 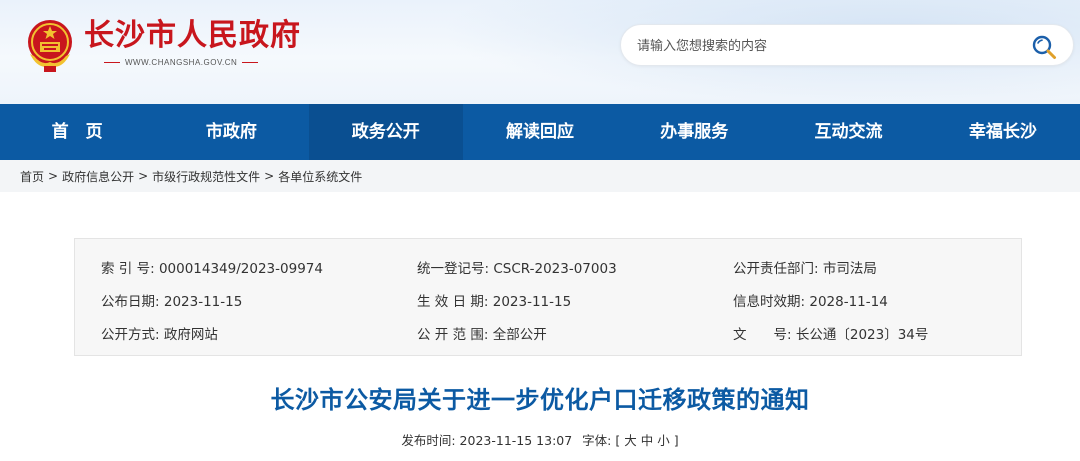 What do you see at coordinates (77, 132) in the screenshot?
I see `nav-item-home: 首 页` at bounding box center [77, 132].